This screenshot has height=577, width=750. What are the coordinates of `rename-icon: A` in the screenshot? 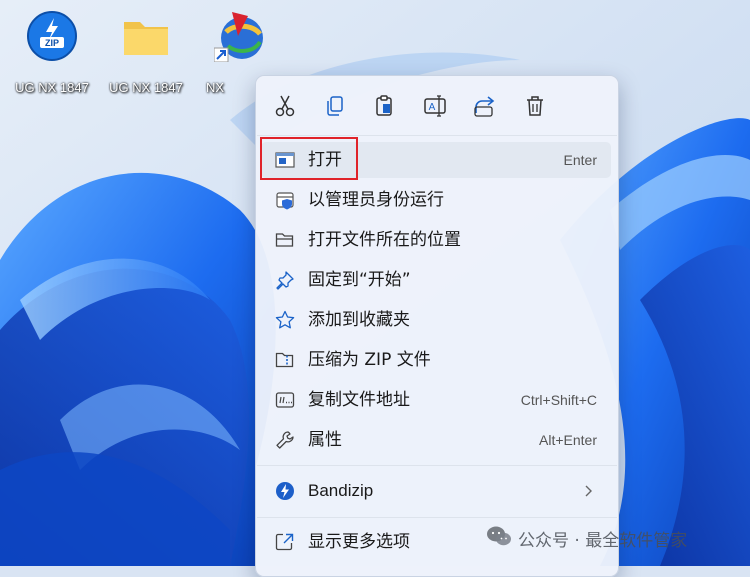 It's located at (435, 106).